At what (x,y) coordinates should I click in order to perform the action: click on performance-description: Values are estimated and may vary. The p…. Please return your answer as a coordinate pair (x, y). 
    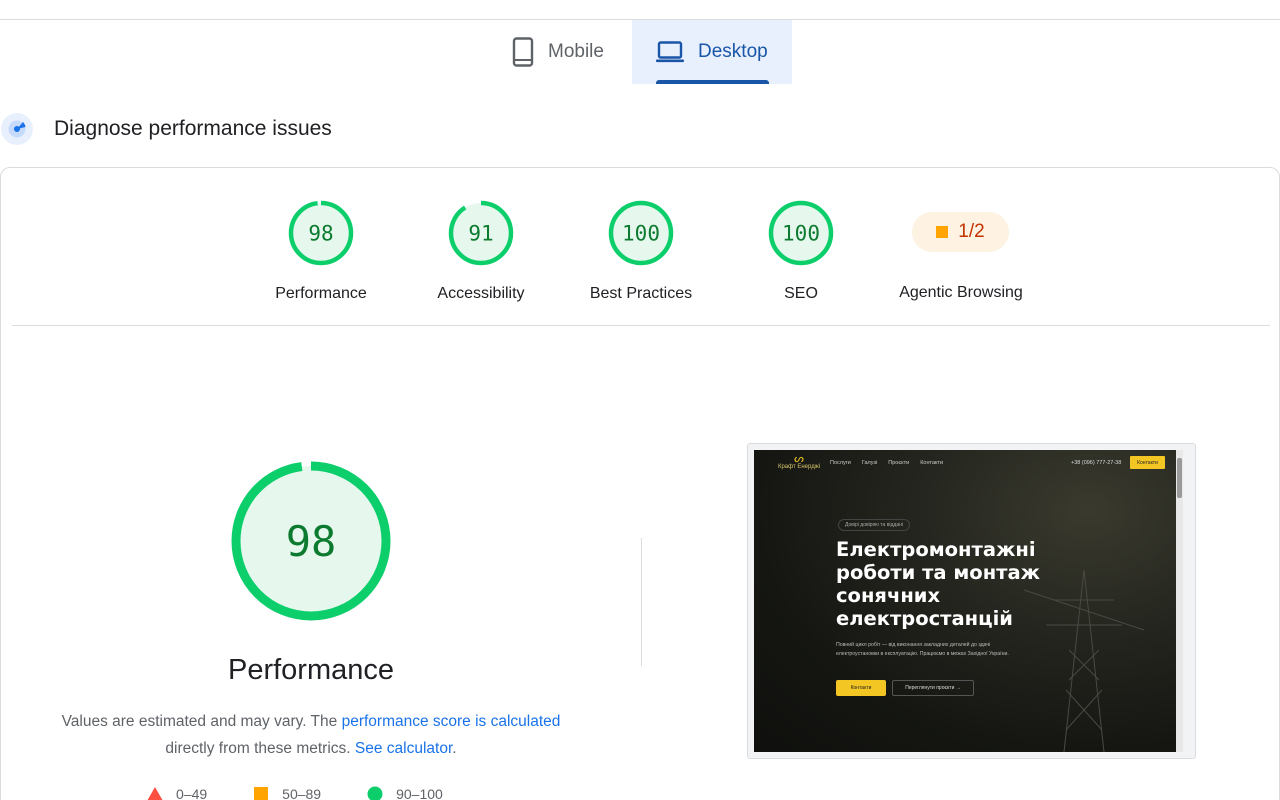
    Looking at the image, I should click on (311, 735).